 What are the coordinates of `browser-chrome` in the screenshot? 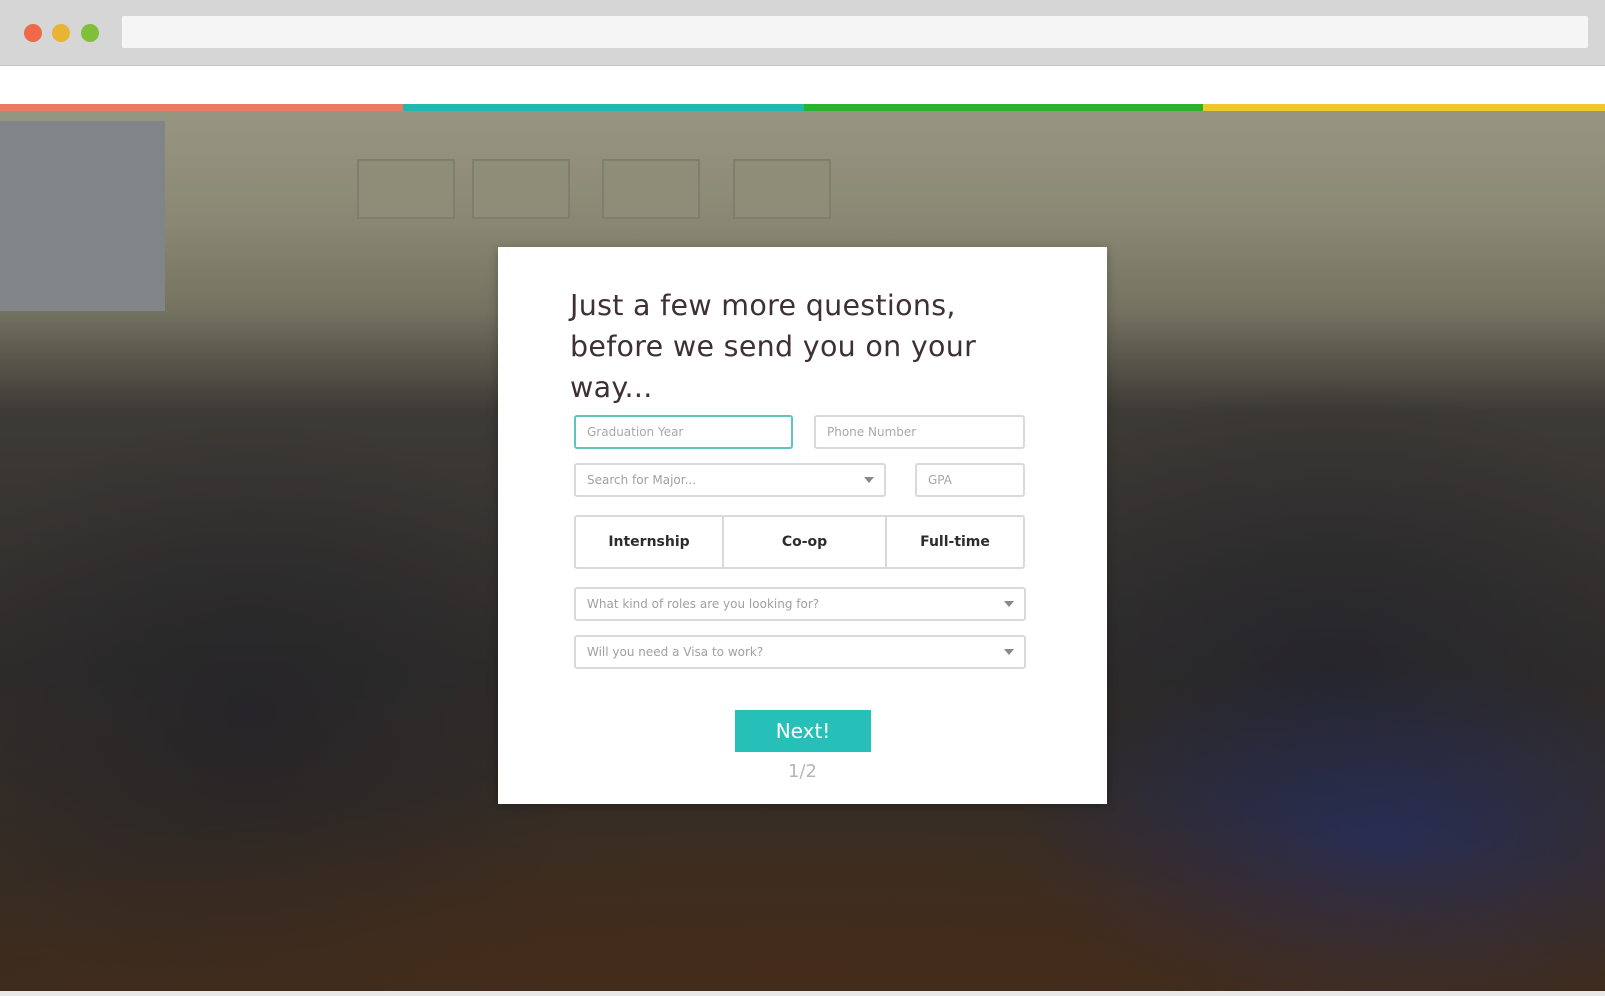 It's located at (802, 33).